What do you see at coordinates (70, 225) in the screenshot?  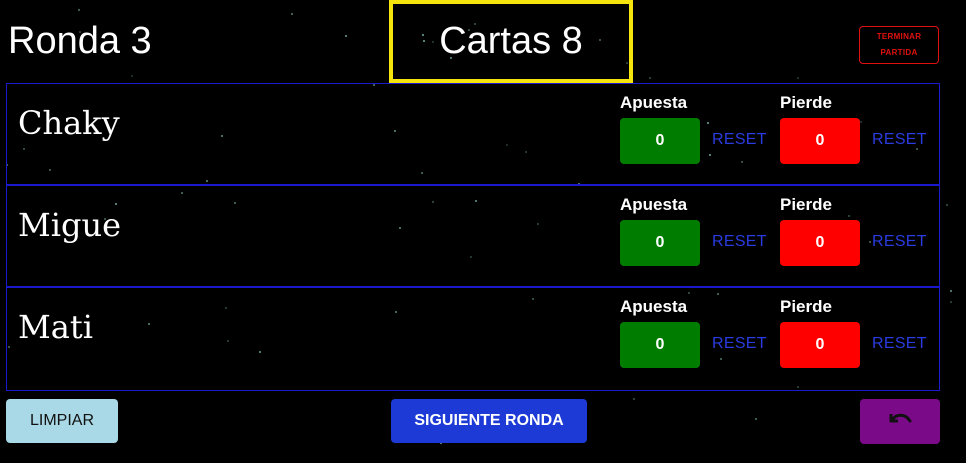 I see `player-name: Migue` at bounding box center [70, 225].